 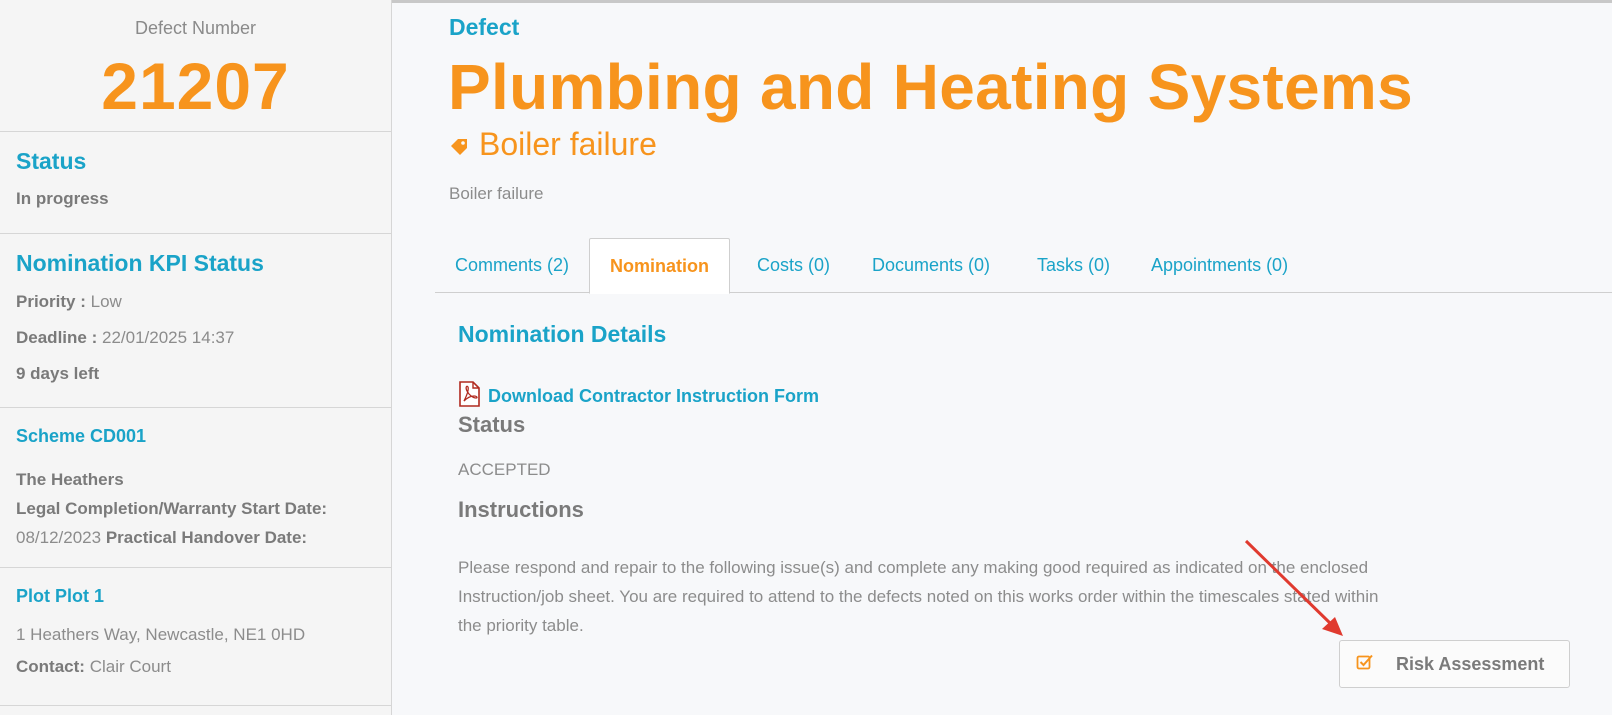 I want to click on contact-value: Clair Court, so click(x=130, y=666).